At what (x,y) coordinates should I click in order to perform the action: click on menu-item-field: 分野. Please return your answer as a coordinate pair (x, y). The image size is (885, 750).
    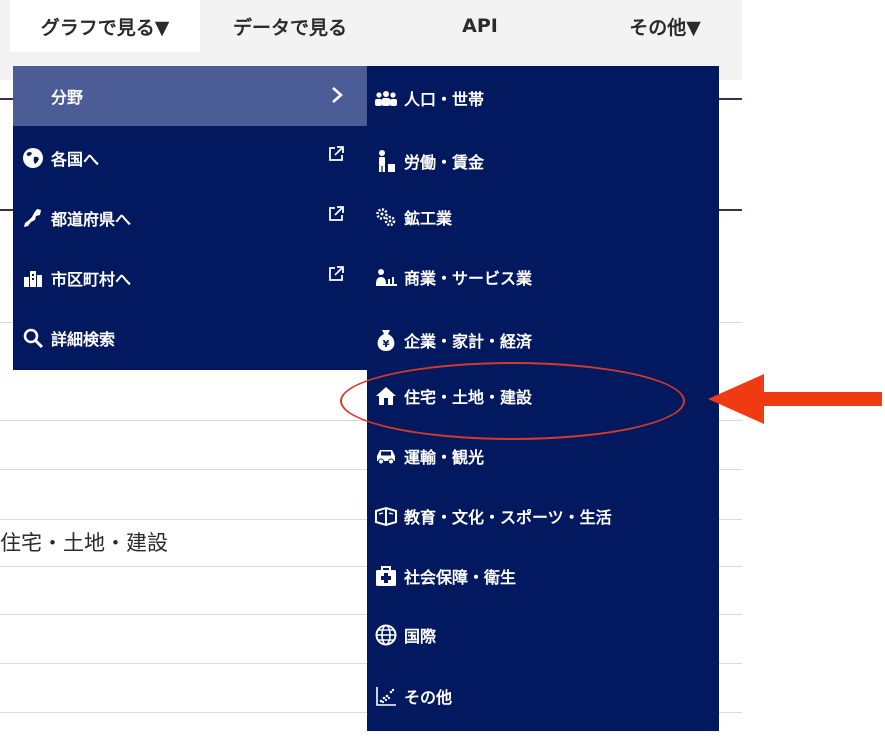
    Looking at the image, I should click on (190, 96).